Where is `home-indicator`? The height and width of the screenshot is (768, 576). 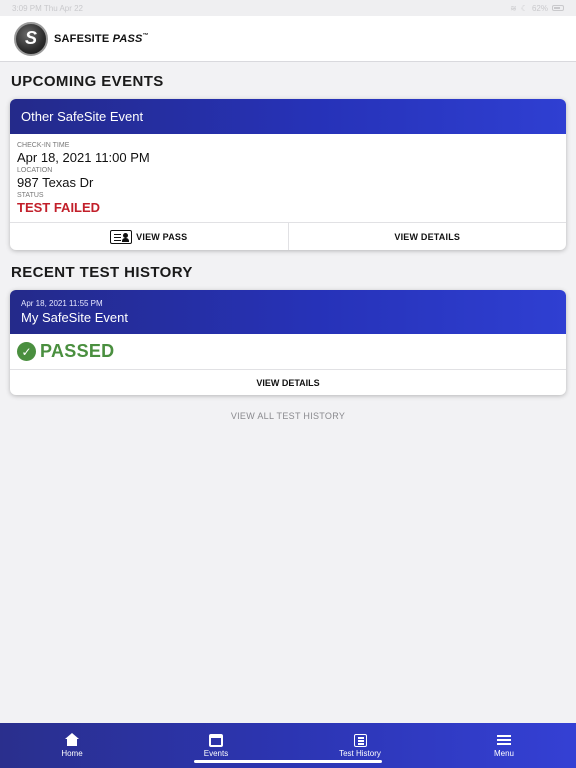 home-indicator is located at coordinates (288, 761).